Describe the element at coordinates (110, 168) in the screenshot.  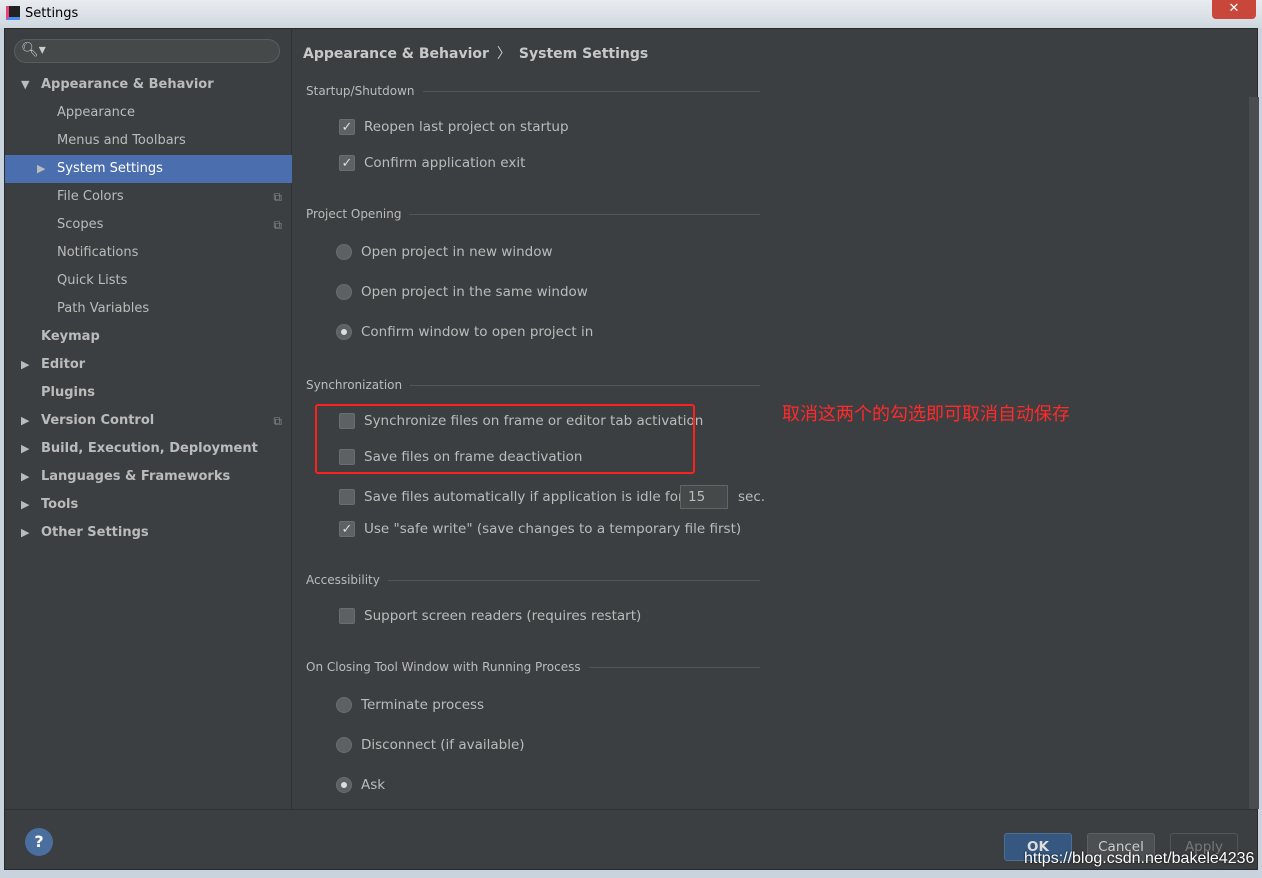
I see `tree-item-label: System Settings` at that location.